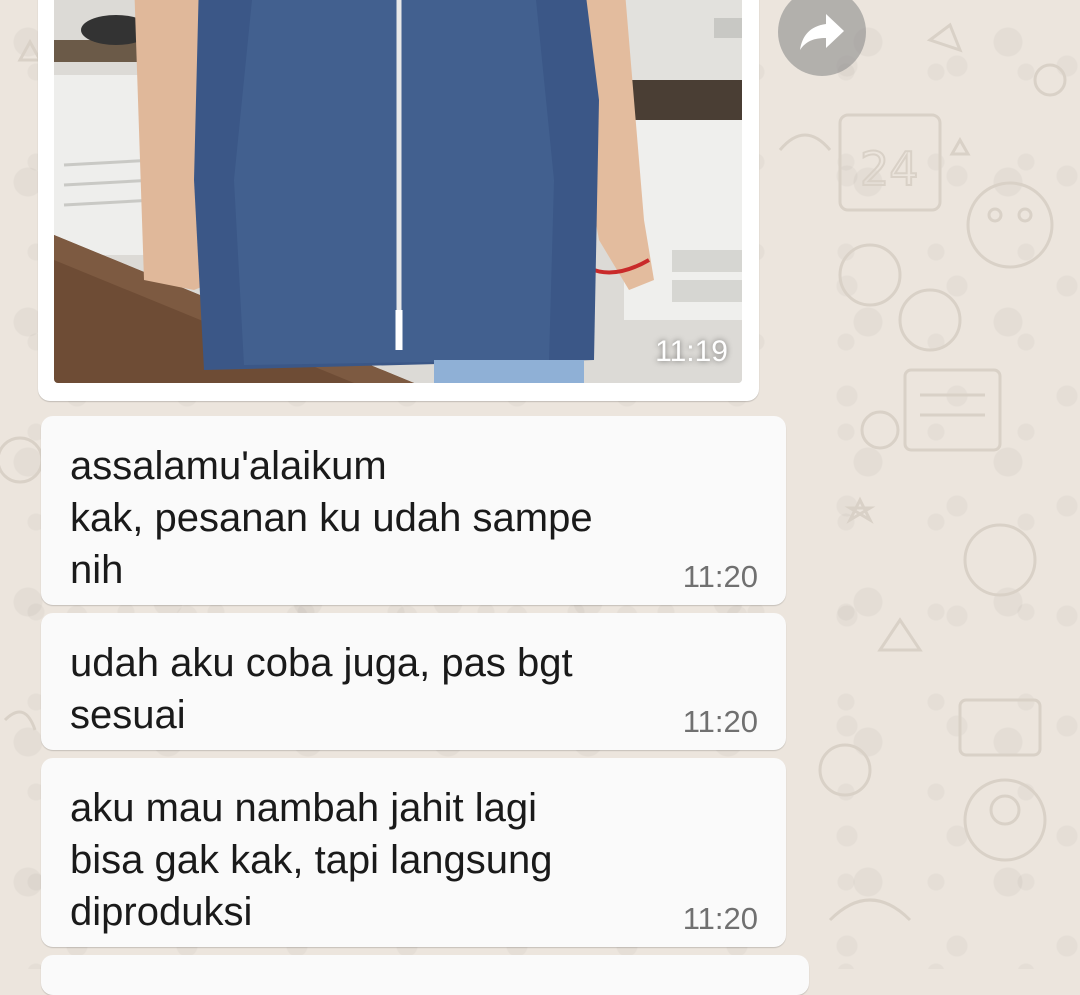 The image size is (1080, 995). Describe the element at coordinates (311, 860) in the screenshot. I see `message-line: bisa gak kak, tapi langsung` at that location.